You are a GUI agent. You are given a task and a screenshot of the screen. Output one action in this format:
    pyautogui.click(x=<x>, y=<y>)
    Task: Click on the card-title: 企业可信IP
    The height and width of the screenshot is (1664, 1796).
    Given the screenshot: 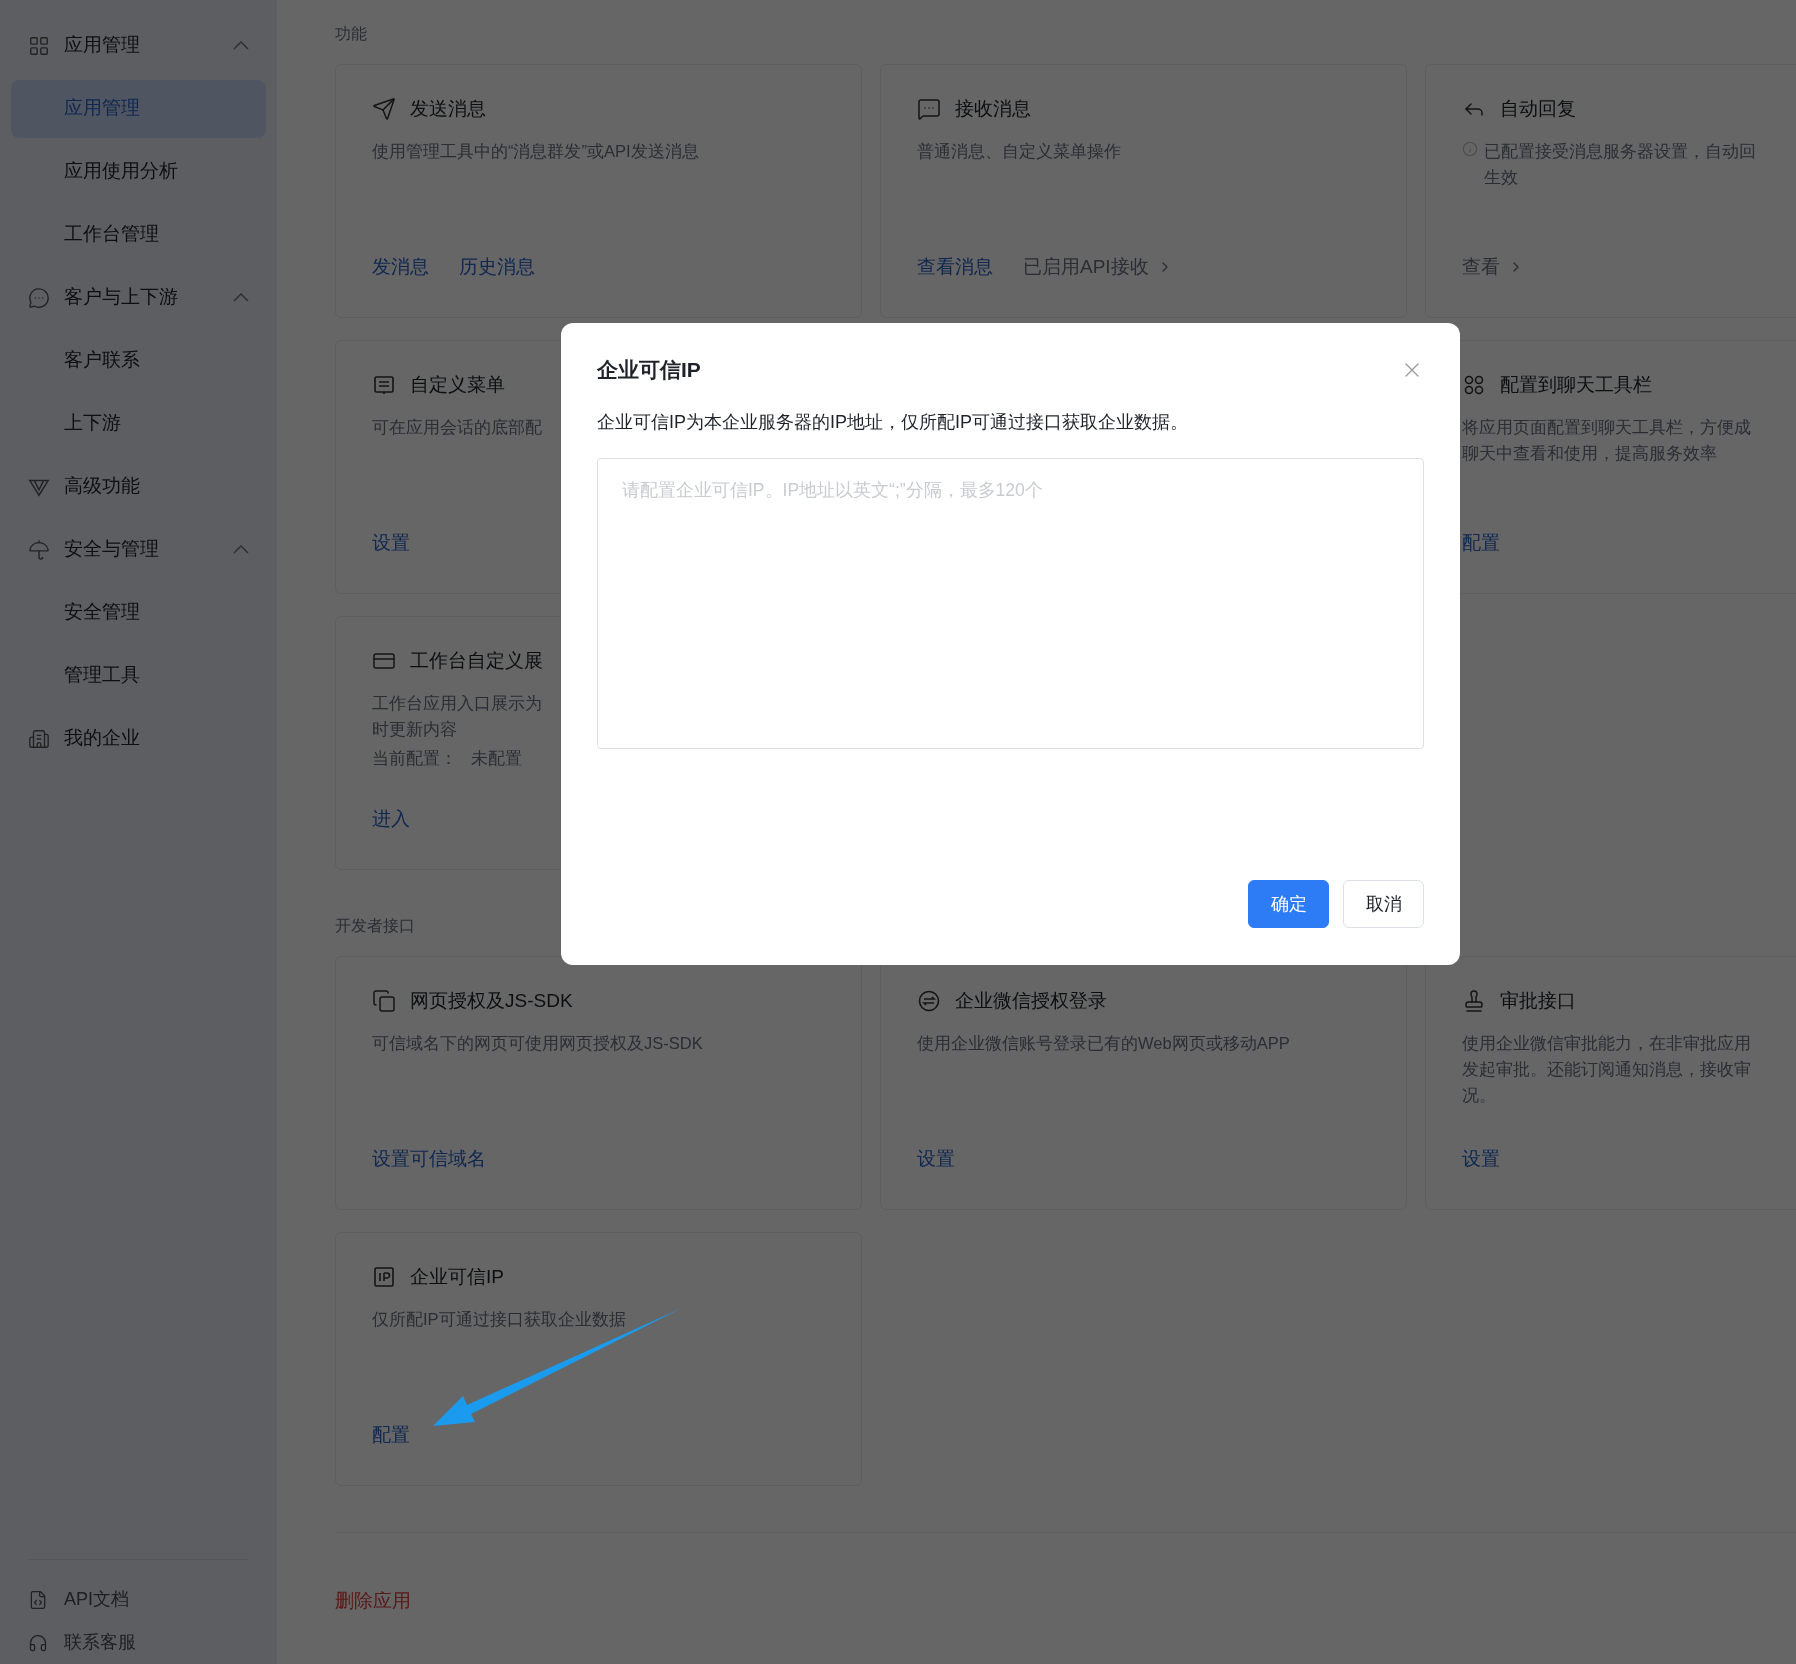 What is the action you would take?
    pyautogui.click(x=457, y=1277)
    